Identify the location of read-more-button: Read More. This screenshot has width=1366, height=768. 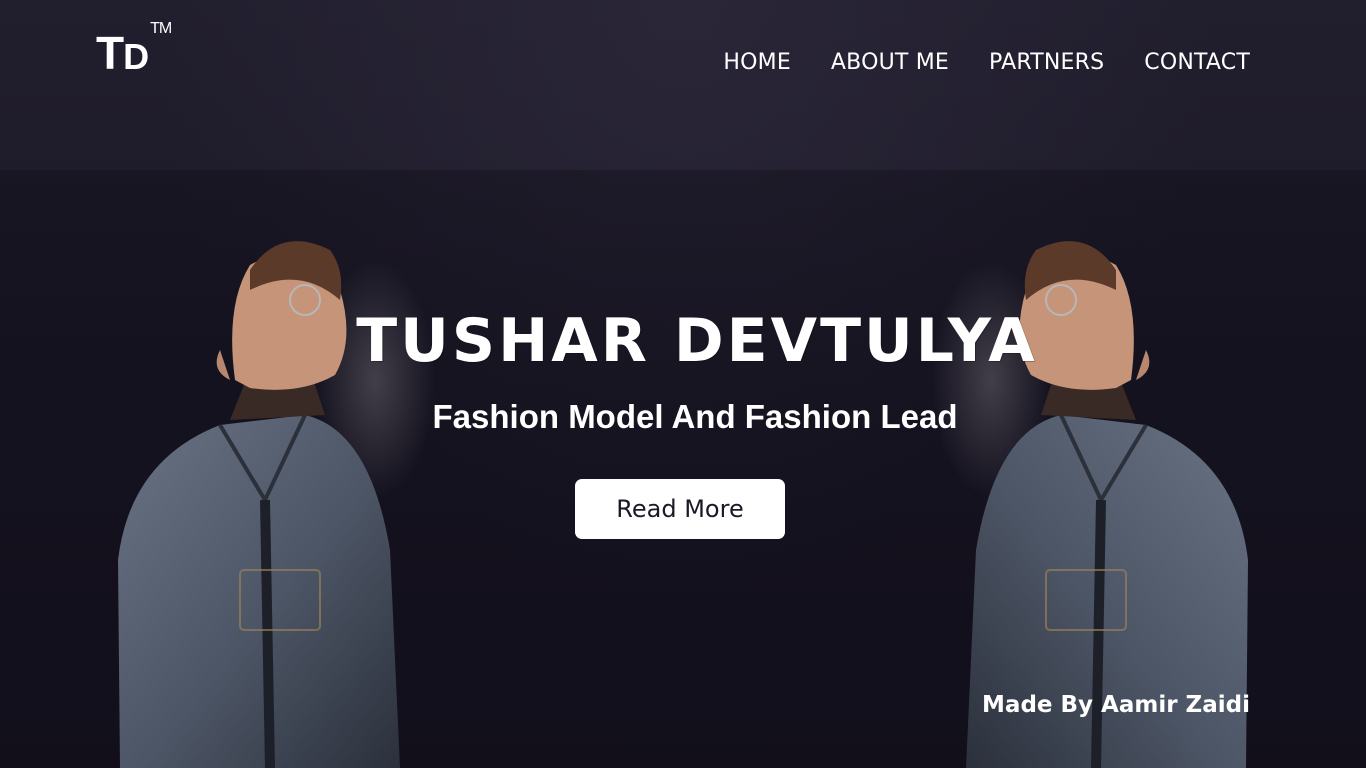
(680, 509).